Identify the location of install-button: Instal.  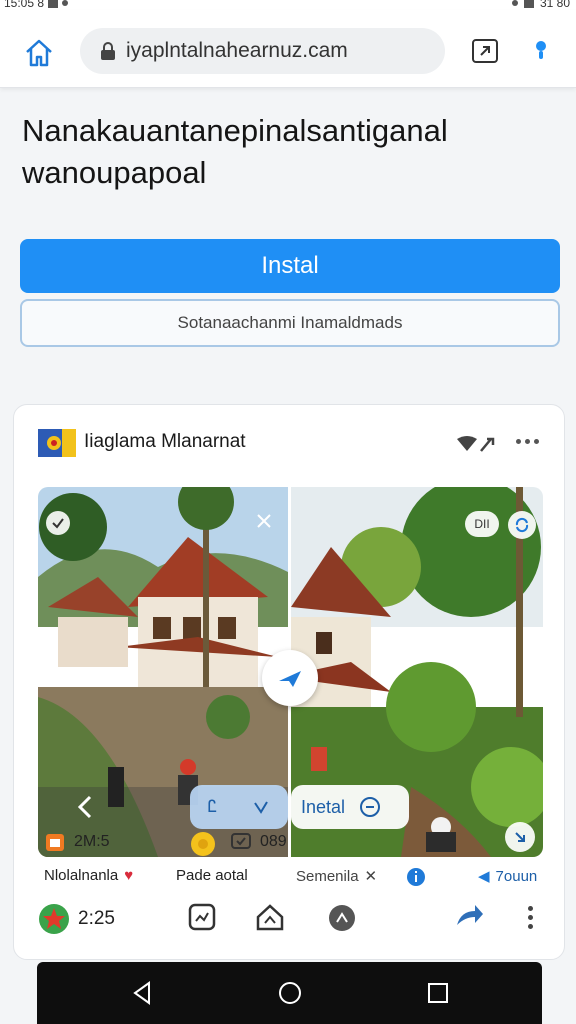
(290, 266).